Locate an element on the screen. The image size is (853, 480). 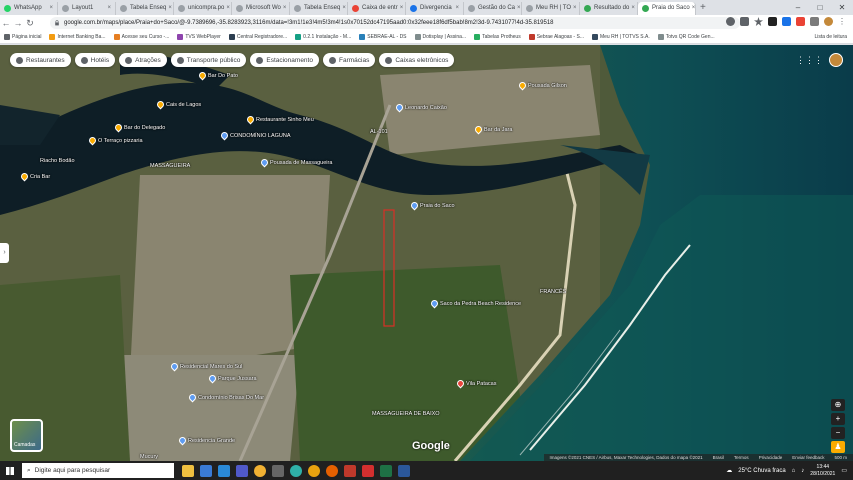
map-footer-item: Privacidade is located at coordinates (771, 457).